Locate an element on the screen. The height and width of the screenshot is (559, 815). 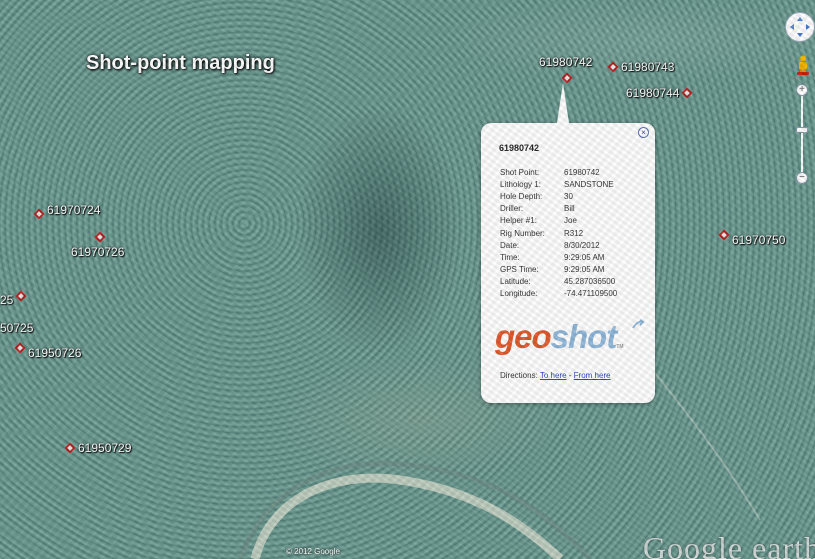
zoom-in-button: + is located at coordinates (802, 90).